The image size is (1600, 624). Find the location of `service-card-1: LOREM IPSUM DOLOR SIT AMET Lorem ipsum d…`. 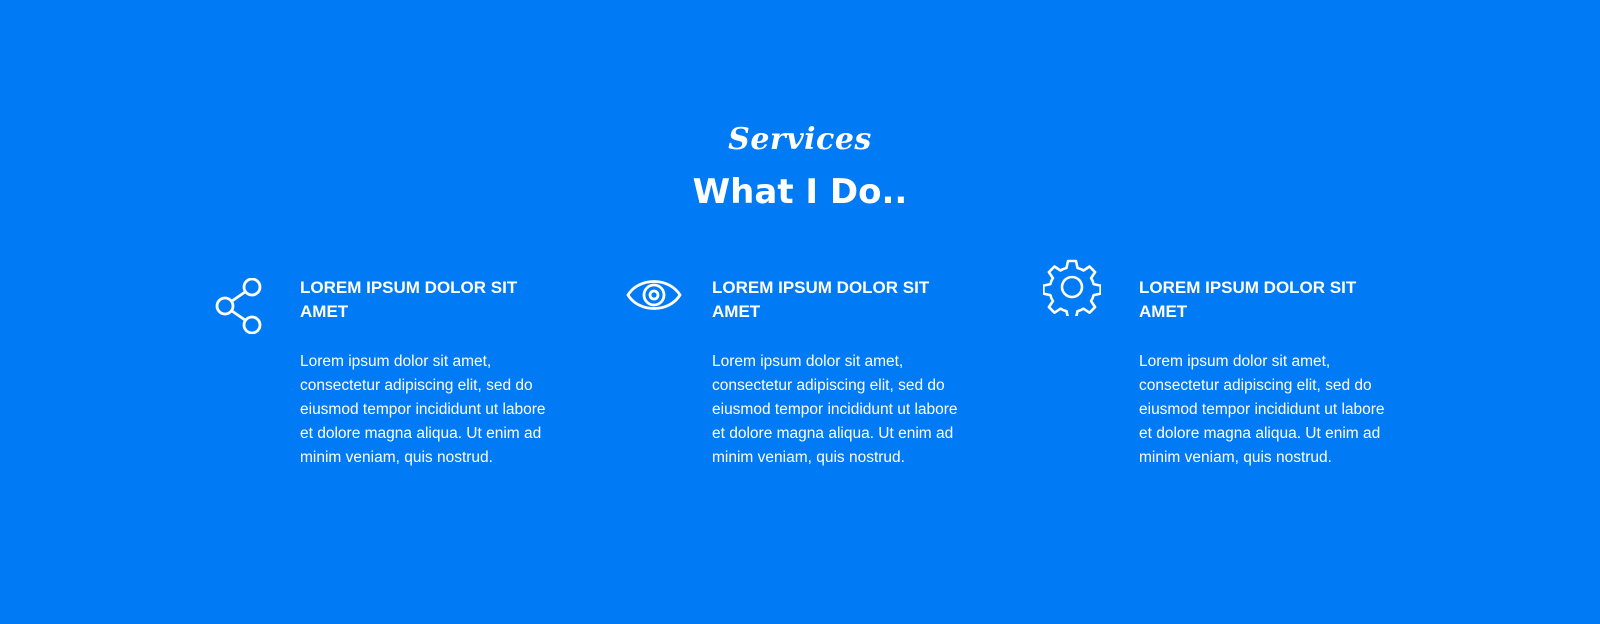

service-card-1: LOREM IPSUM DOLOR SIT AMET Lorem ipsum d… is located at coordinates (404, 386).